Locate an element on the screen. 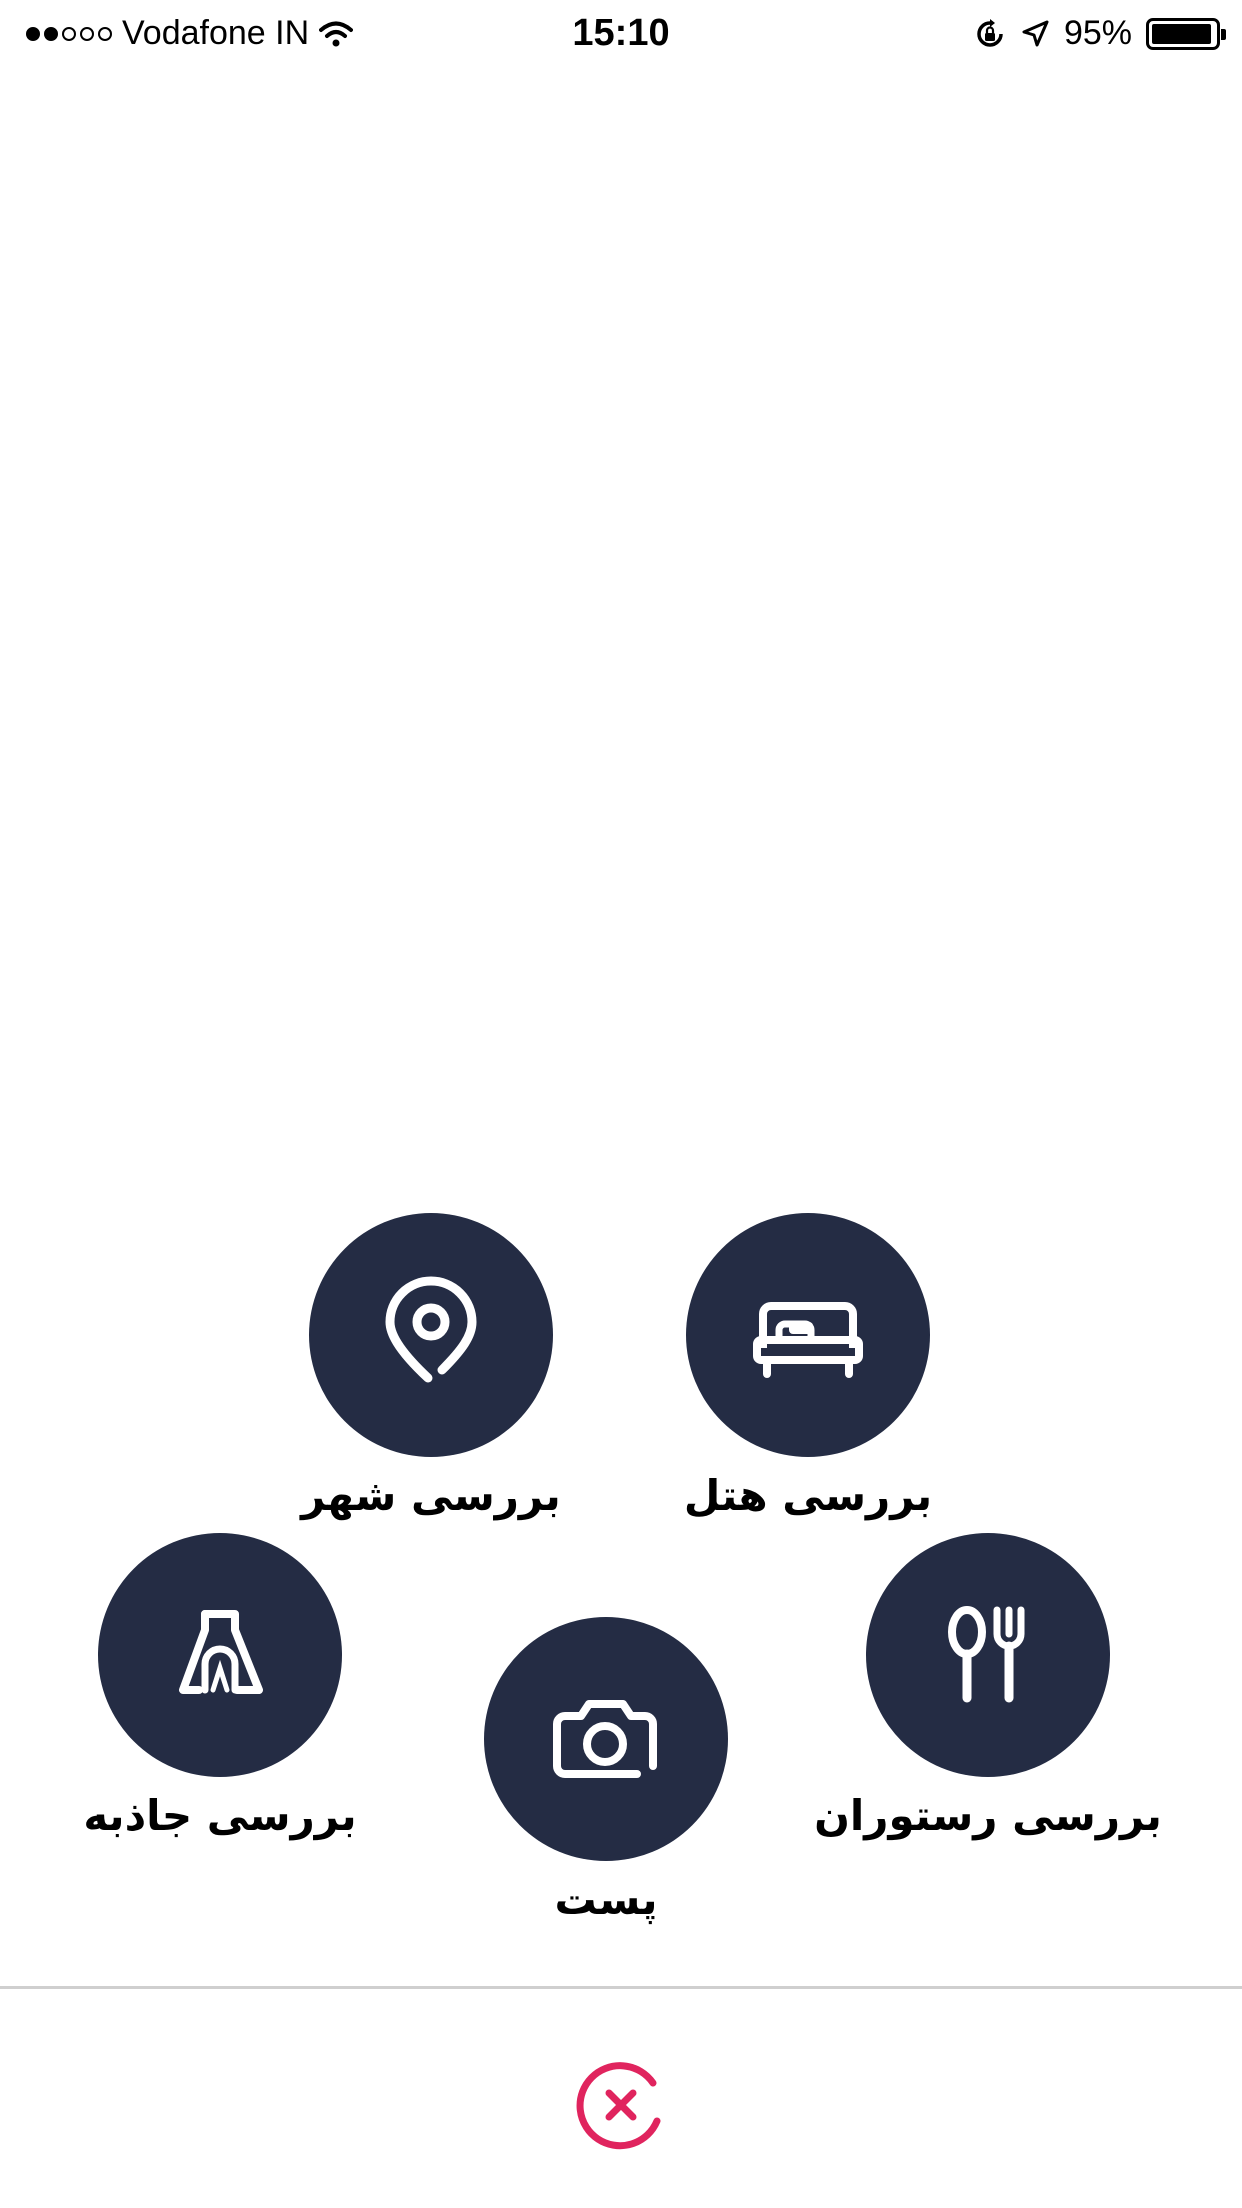 This screenshot has width=1242, height=2208. battery-fill is located at coordinates (1181, 33).